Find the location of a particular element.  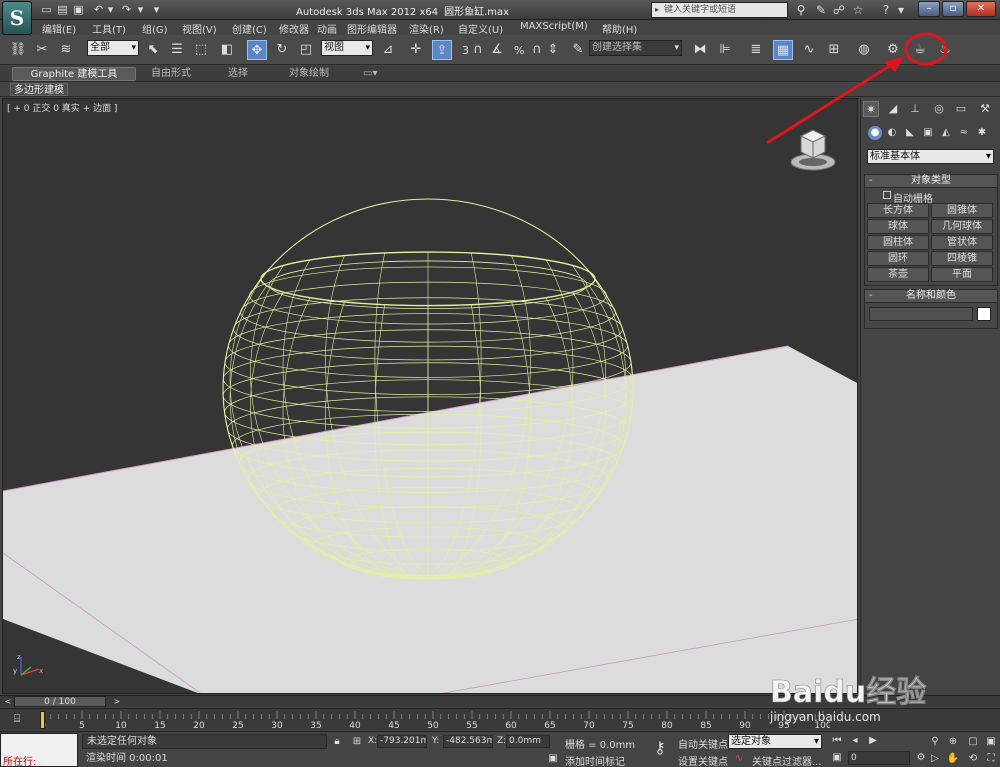

key-icon: ⚷ is located at coordinates (660, 748).